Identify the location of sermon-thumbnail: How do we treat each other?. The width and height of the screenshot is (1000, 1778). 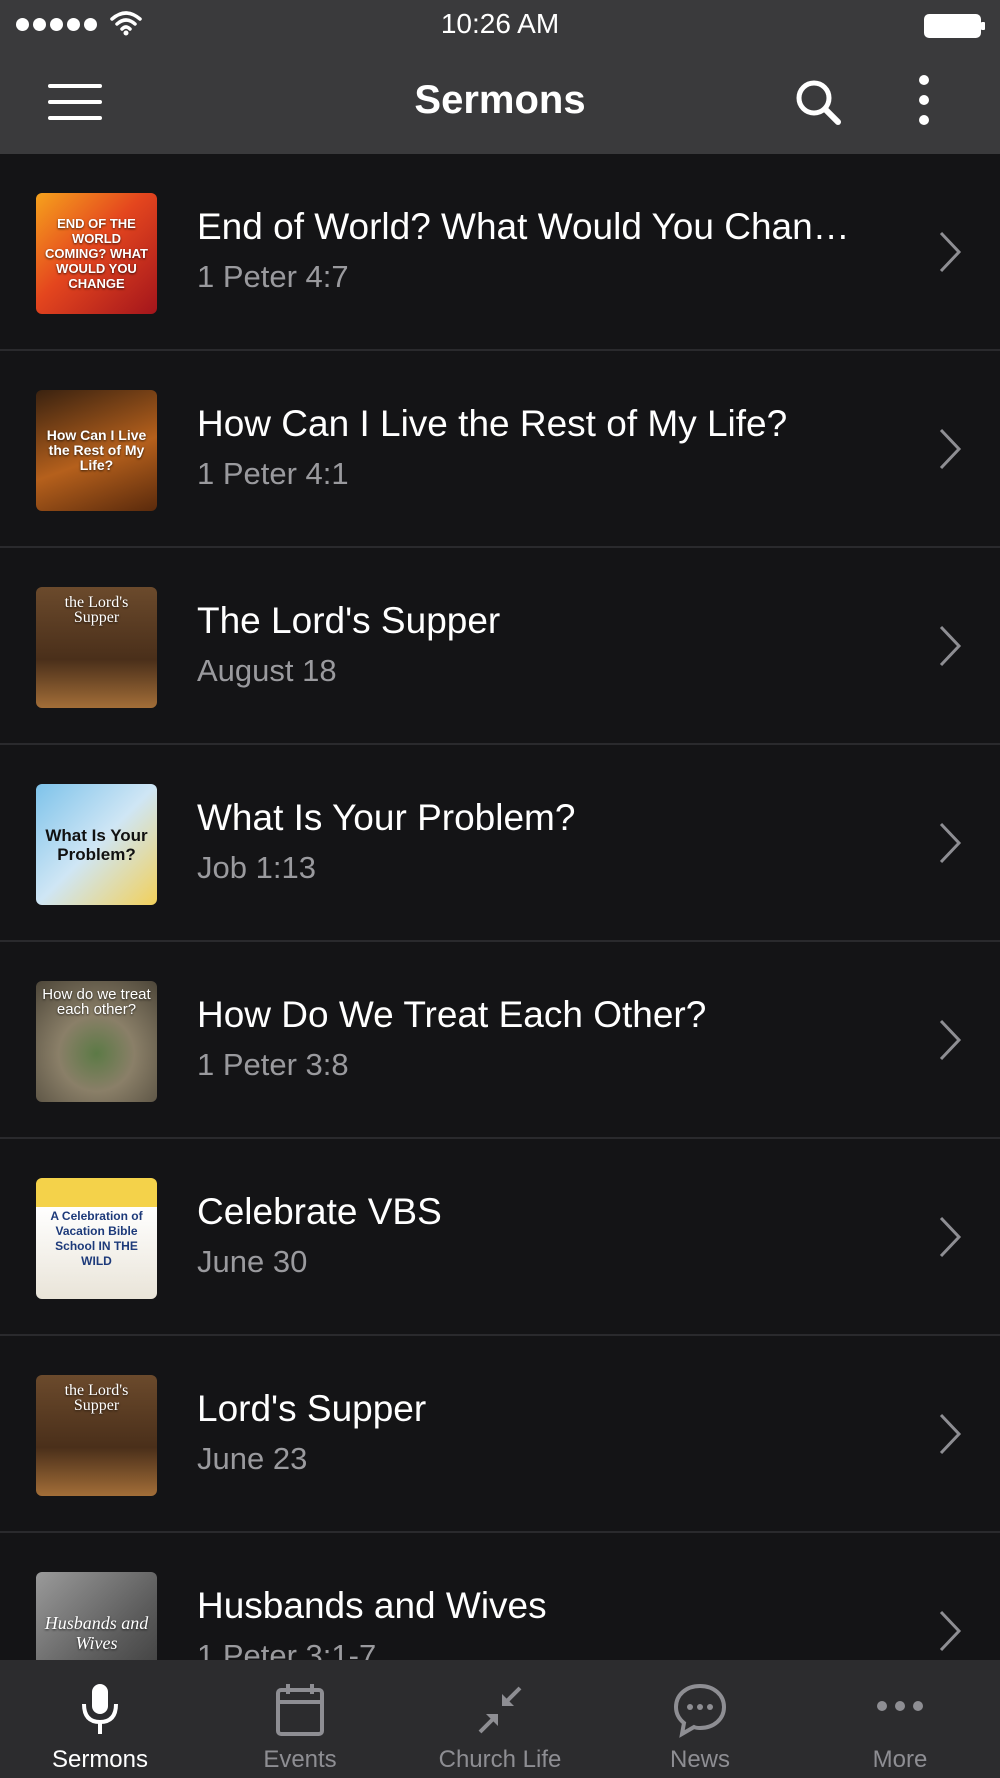
(96, 1041).